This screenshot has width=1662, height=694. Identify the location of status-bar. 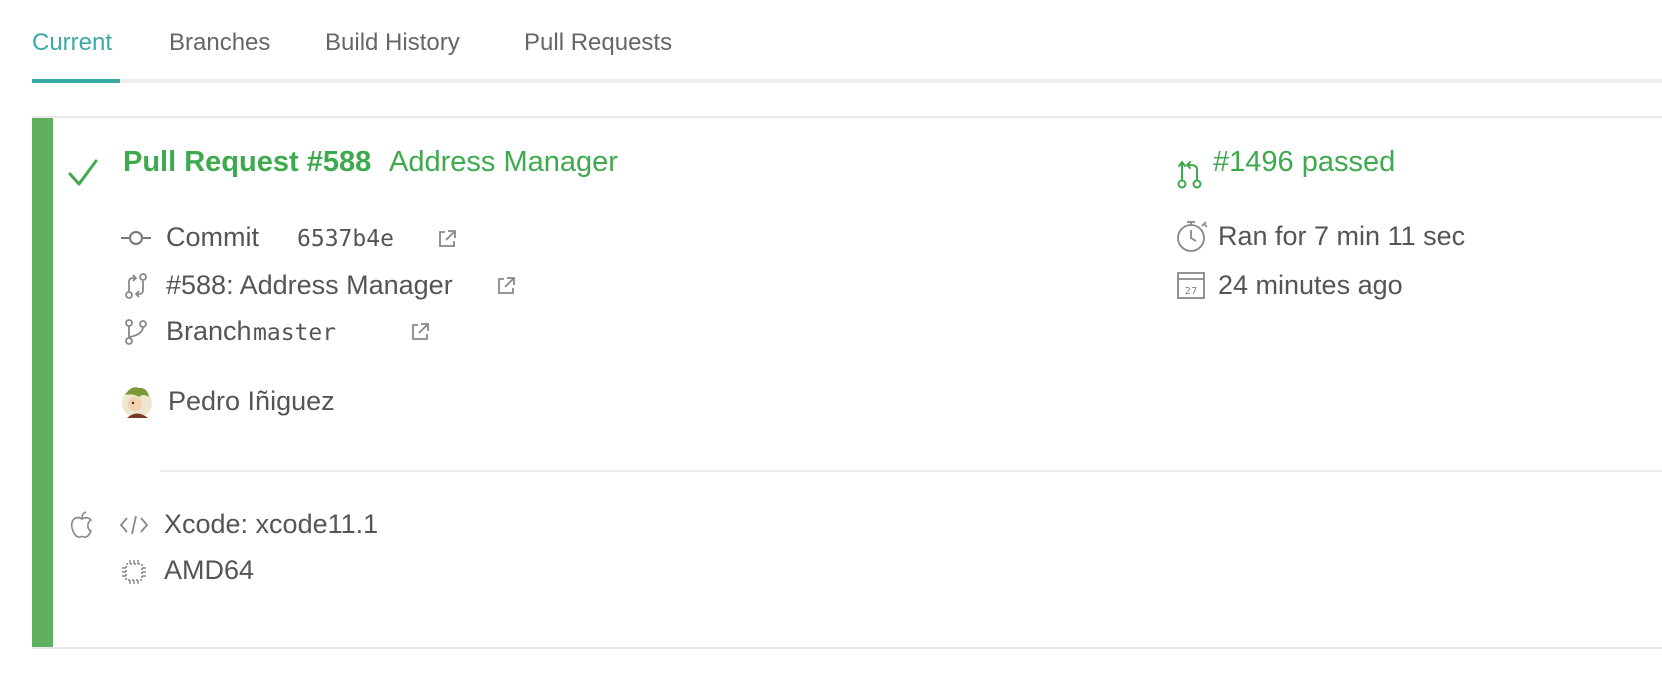
(42, 382).